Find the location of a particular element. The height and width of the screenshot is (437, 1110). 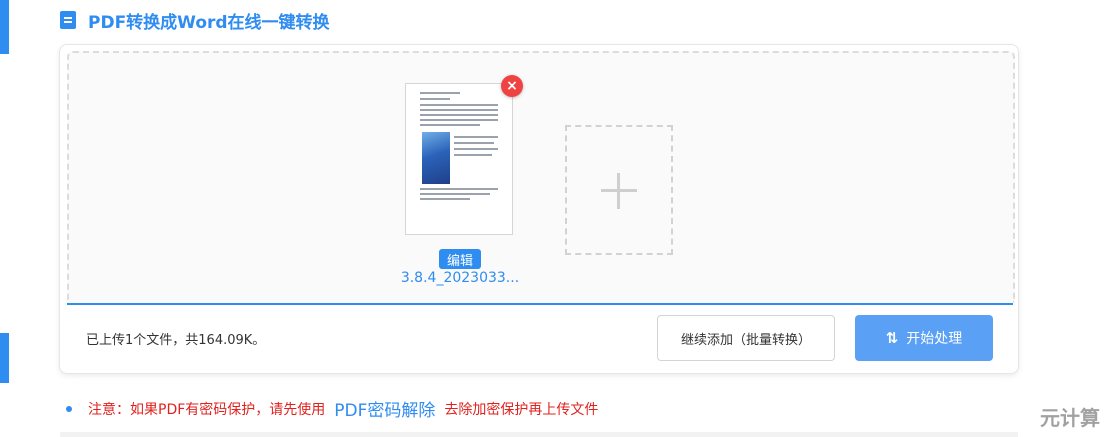

watermark: 元计算 is located at coordinates (1070, 418).